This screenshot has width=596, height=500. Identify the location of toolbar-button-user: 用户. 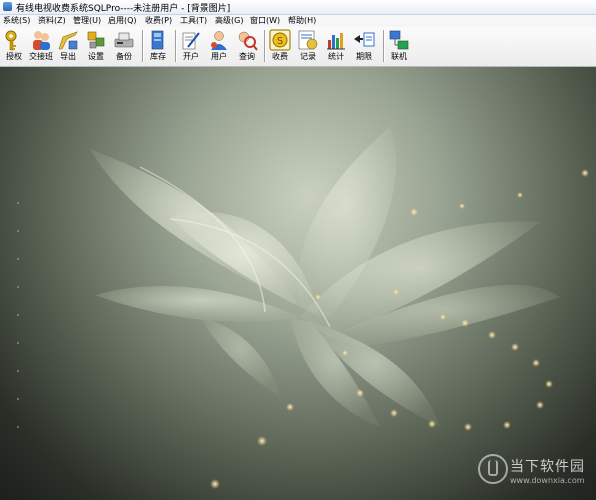
(219, 46).